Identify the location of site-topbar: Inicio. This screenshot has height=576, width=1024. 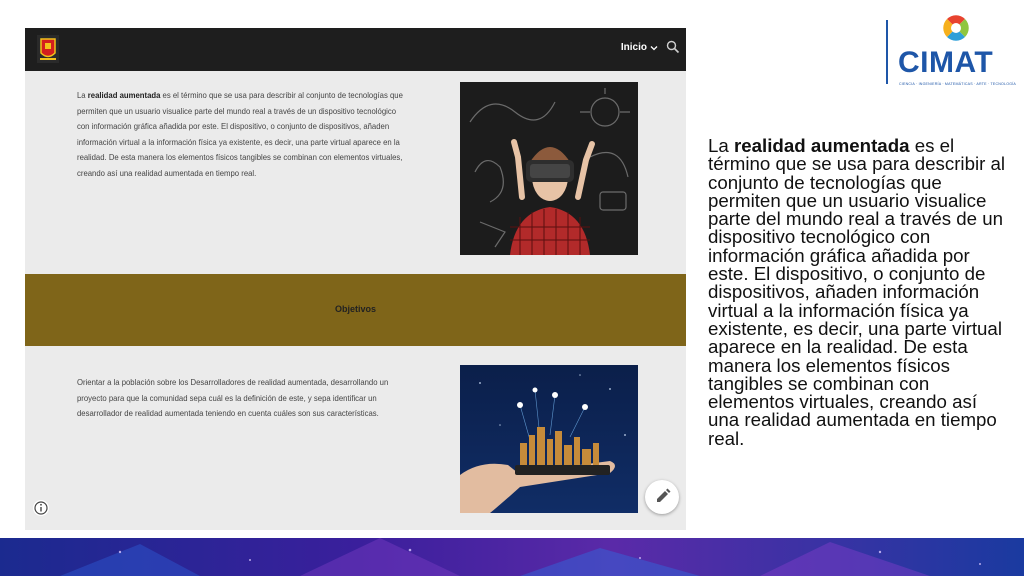
(355, 49).